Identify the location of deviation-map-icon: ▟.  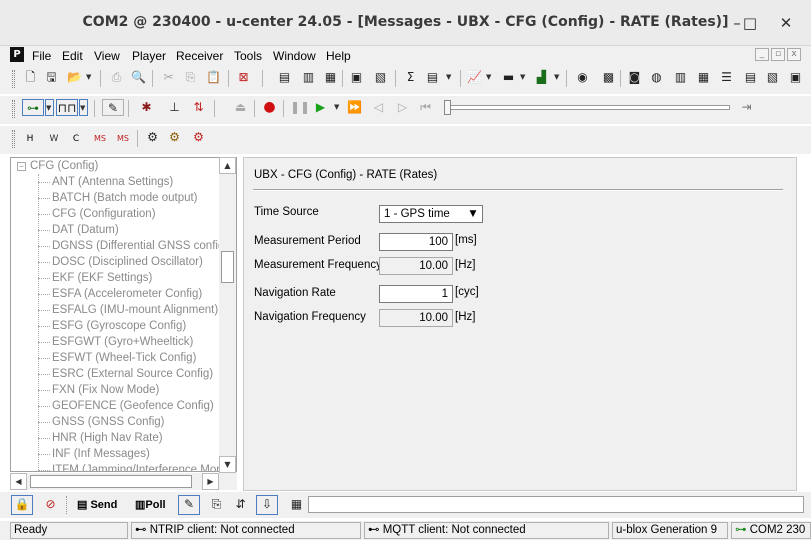
(541, 77).